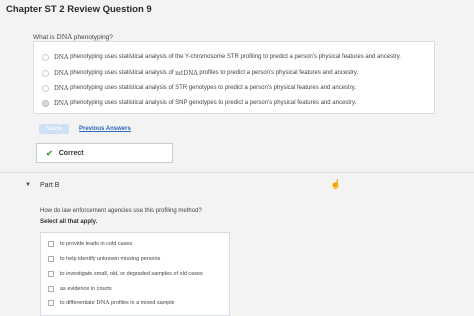 The height and width of the screenshot is (316, 474). Describe the element at coordinates (28, 185) in the screenshot. I see `collapse-toggle-icon: ▼` at that location.